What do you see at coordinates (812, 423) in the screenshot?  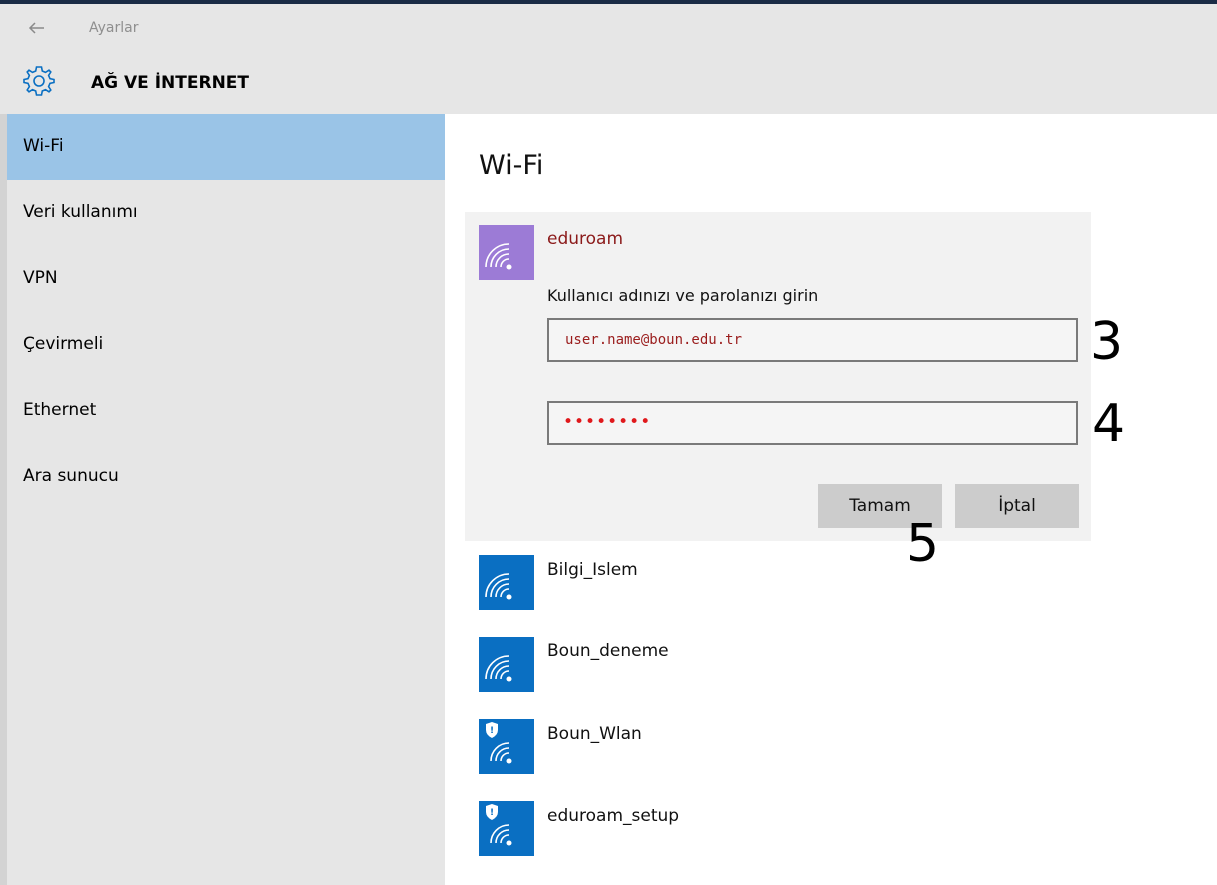 I see `password-field: ••••••••` at bounding box center [812, 423].